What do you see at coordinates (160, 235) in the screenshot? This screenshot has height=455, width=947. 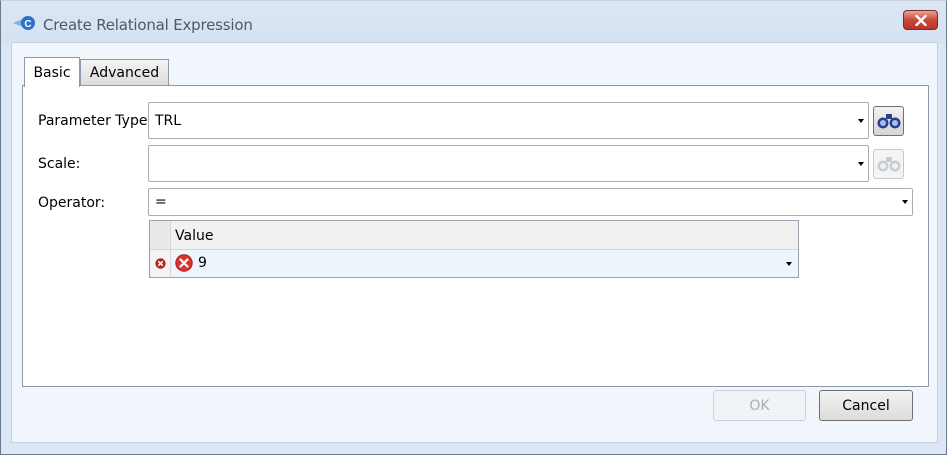 I see `grid-corner-cell` at bounding box center [160, 235].